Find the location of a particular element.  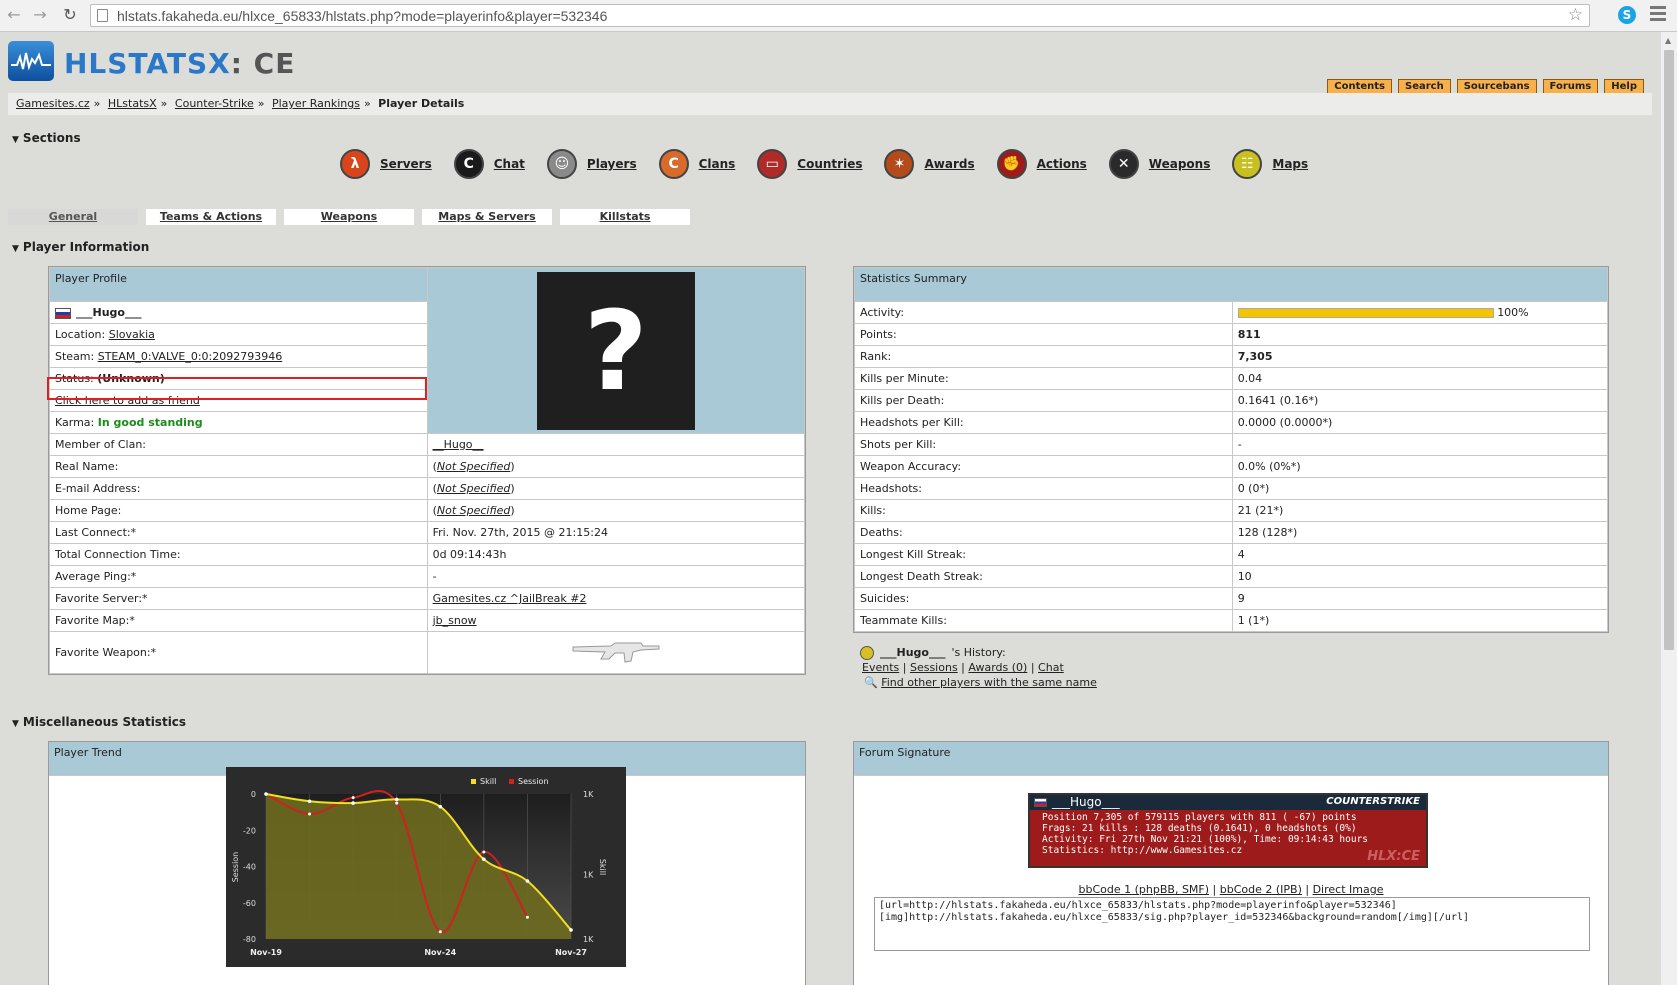

stats-row: Longest Kill Streak: 4 is located at coordinates (1231, 554).